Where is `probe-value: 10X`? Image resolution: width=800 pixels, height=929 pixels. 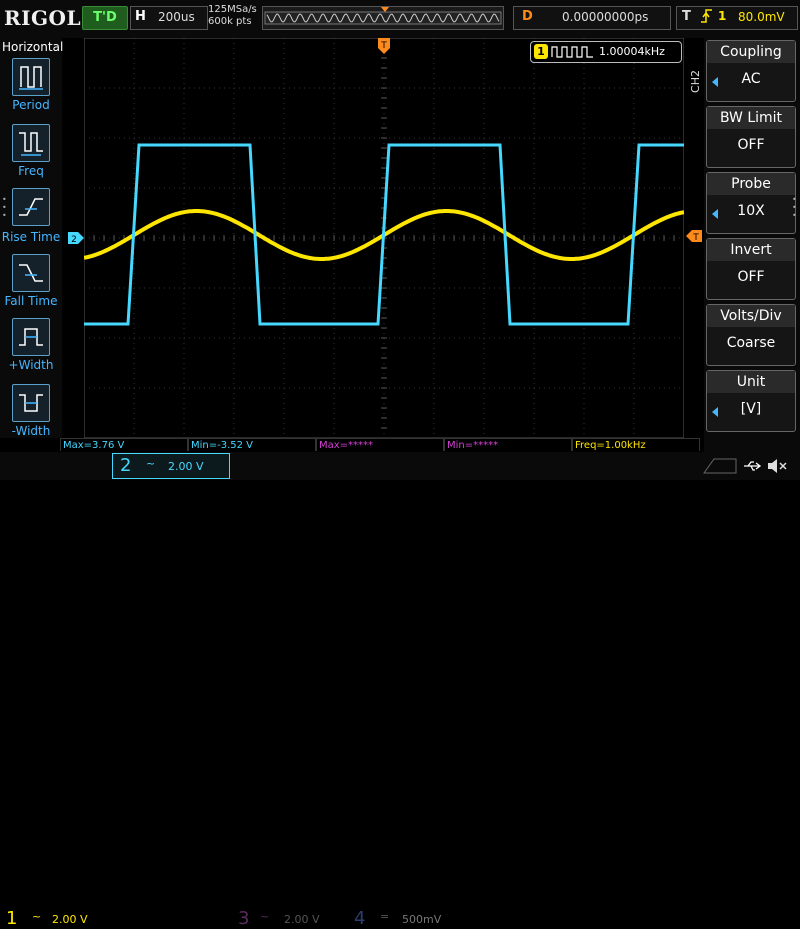 probe-value: 10X is located at coordinates (751, 211).